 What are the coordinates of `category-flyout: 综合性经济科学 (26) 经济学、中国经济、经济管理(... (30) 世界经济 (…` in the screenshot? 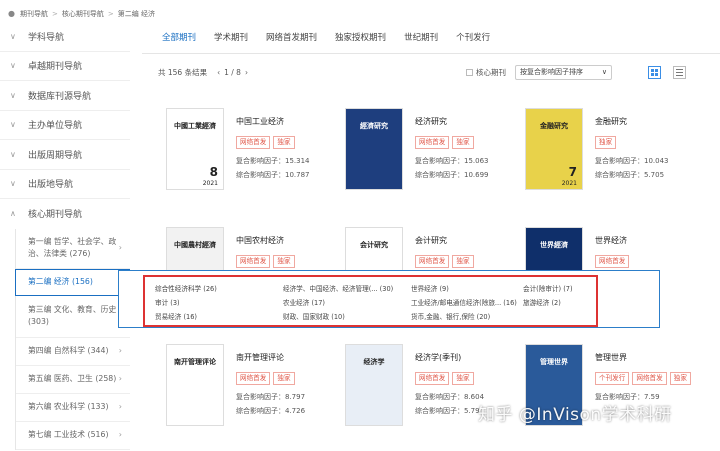 It's located at (370, 301).